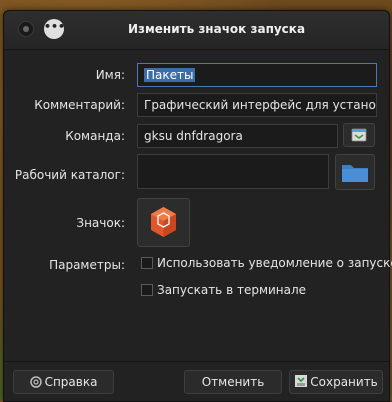 Image resolution: width=392 pixels, height=402 pixels. I want to click on icon-label: Значок:, so click(100, 223).